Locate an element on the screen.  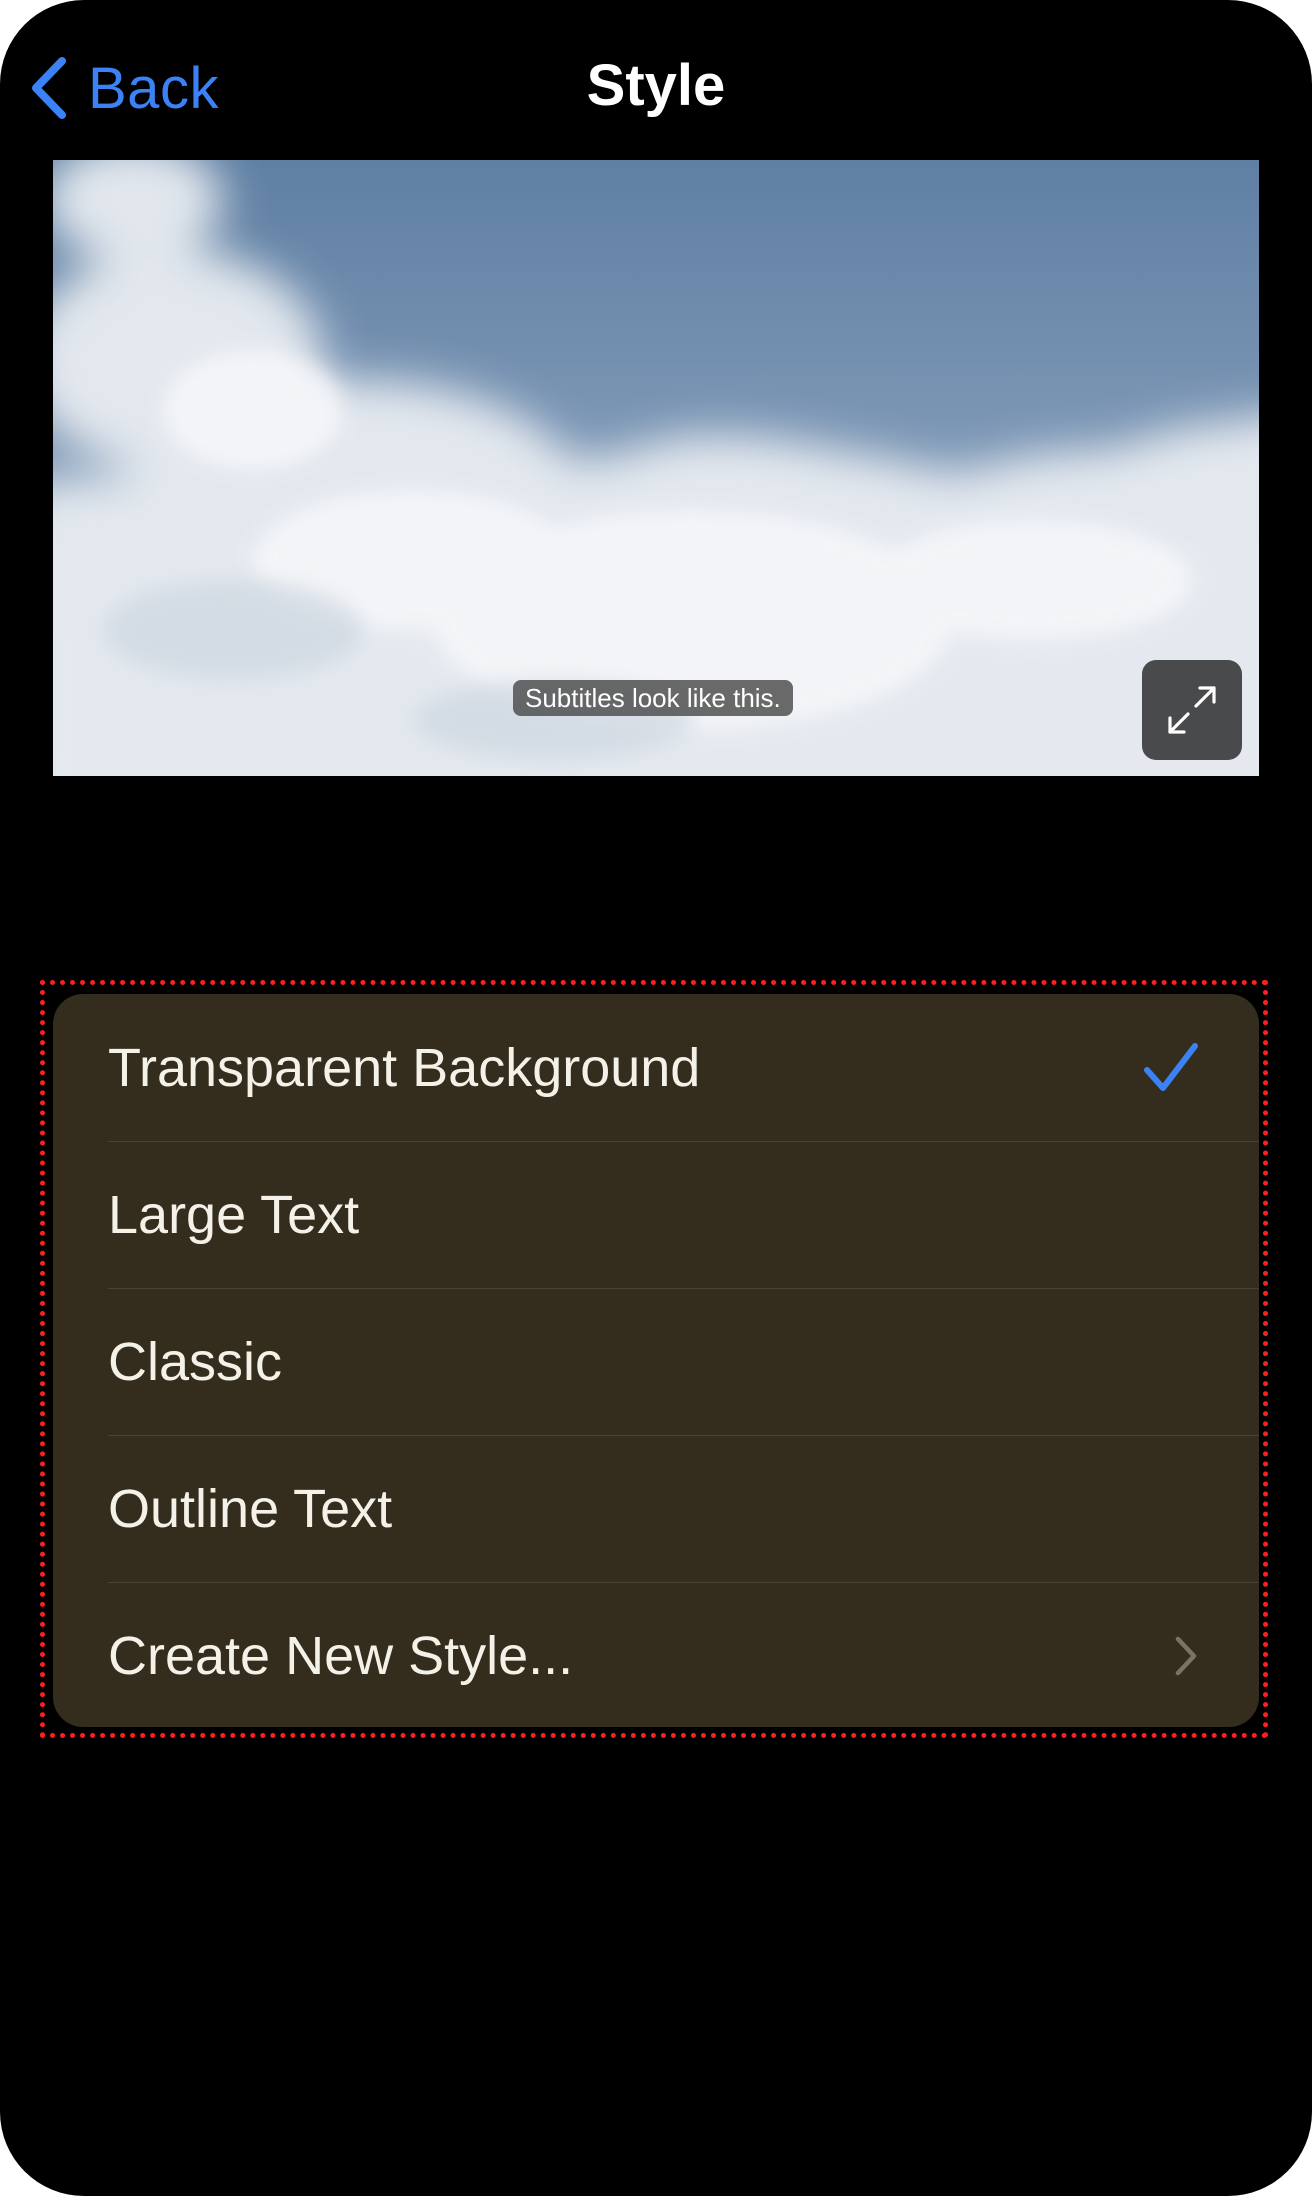
expand-preview-button is located at coordinates (1192, 710).